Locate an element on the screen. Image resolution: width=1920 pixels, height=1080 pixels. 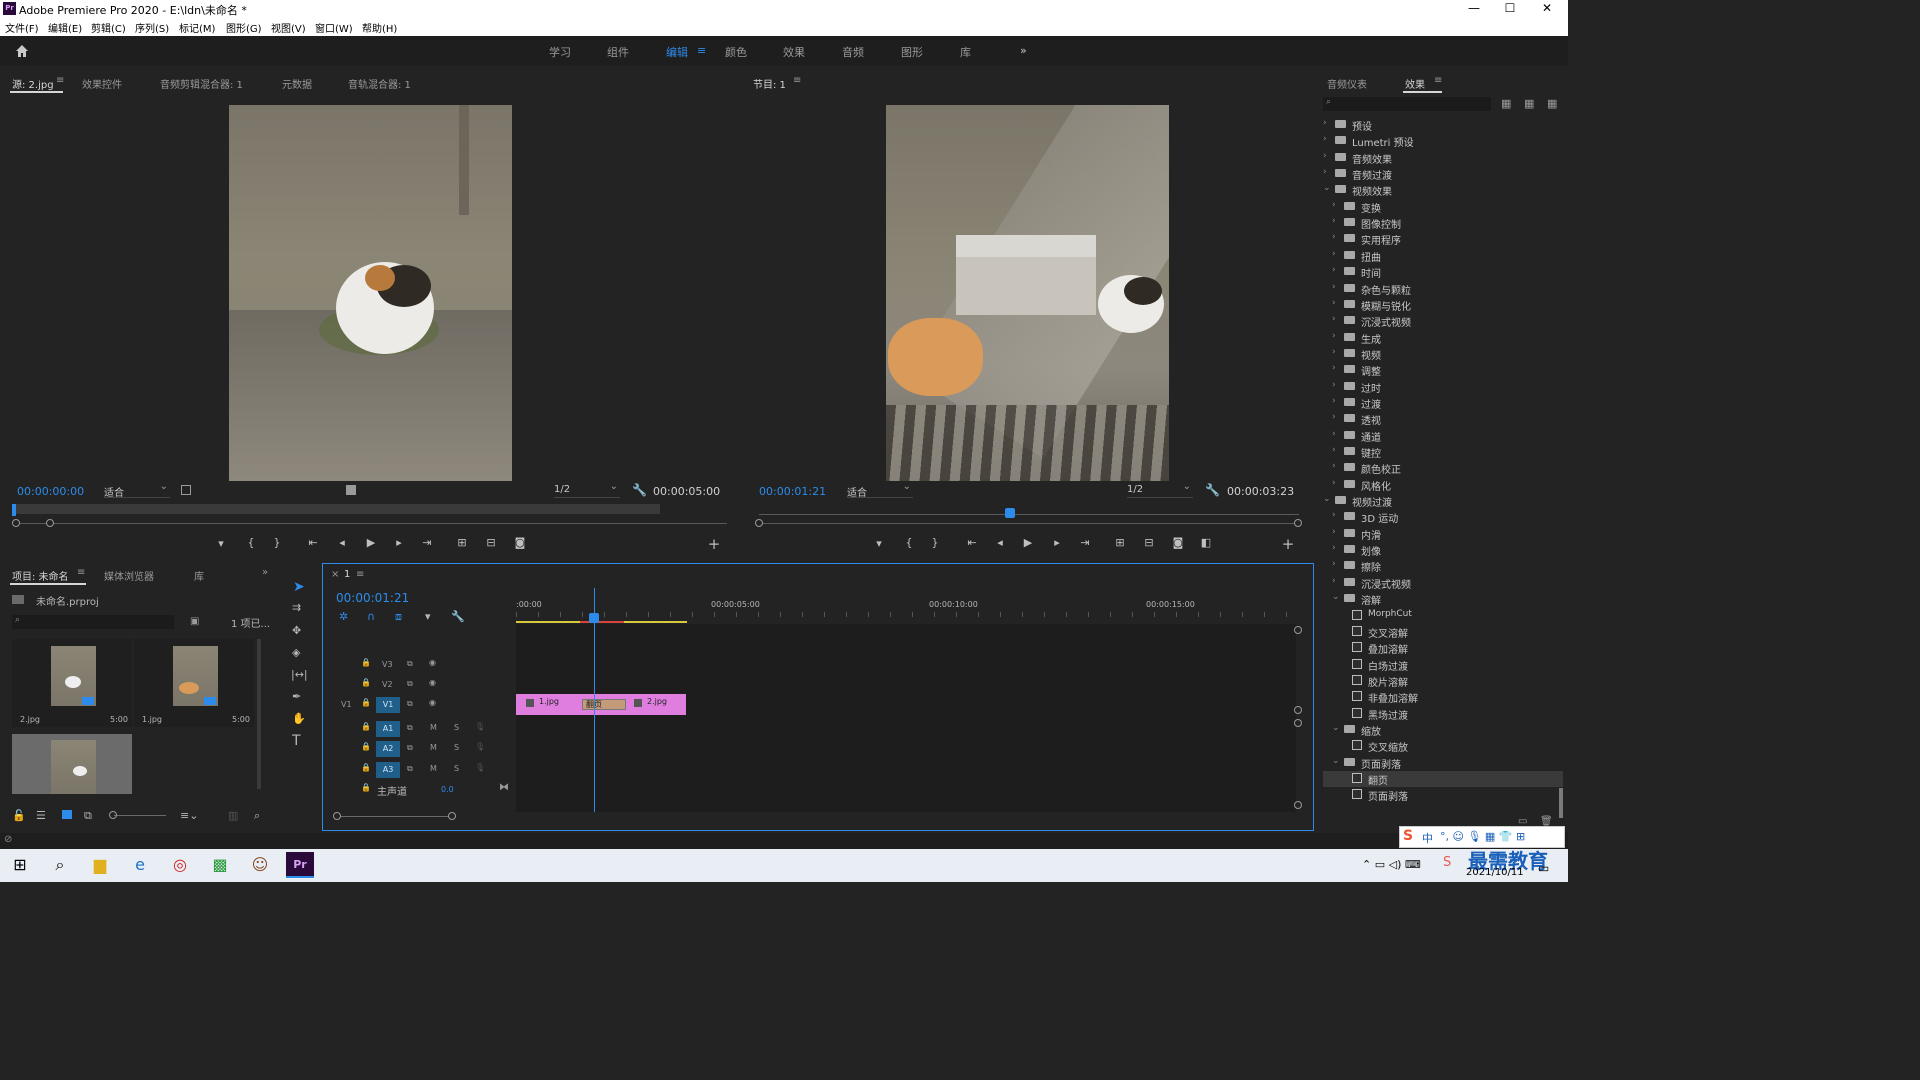
tab-program: 节目: 1 is located at coordinates (769, 83).